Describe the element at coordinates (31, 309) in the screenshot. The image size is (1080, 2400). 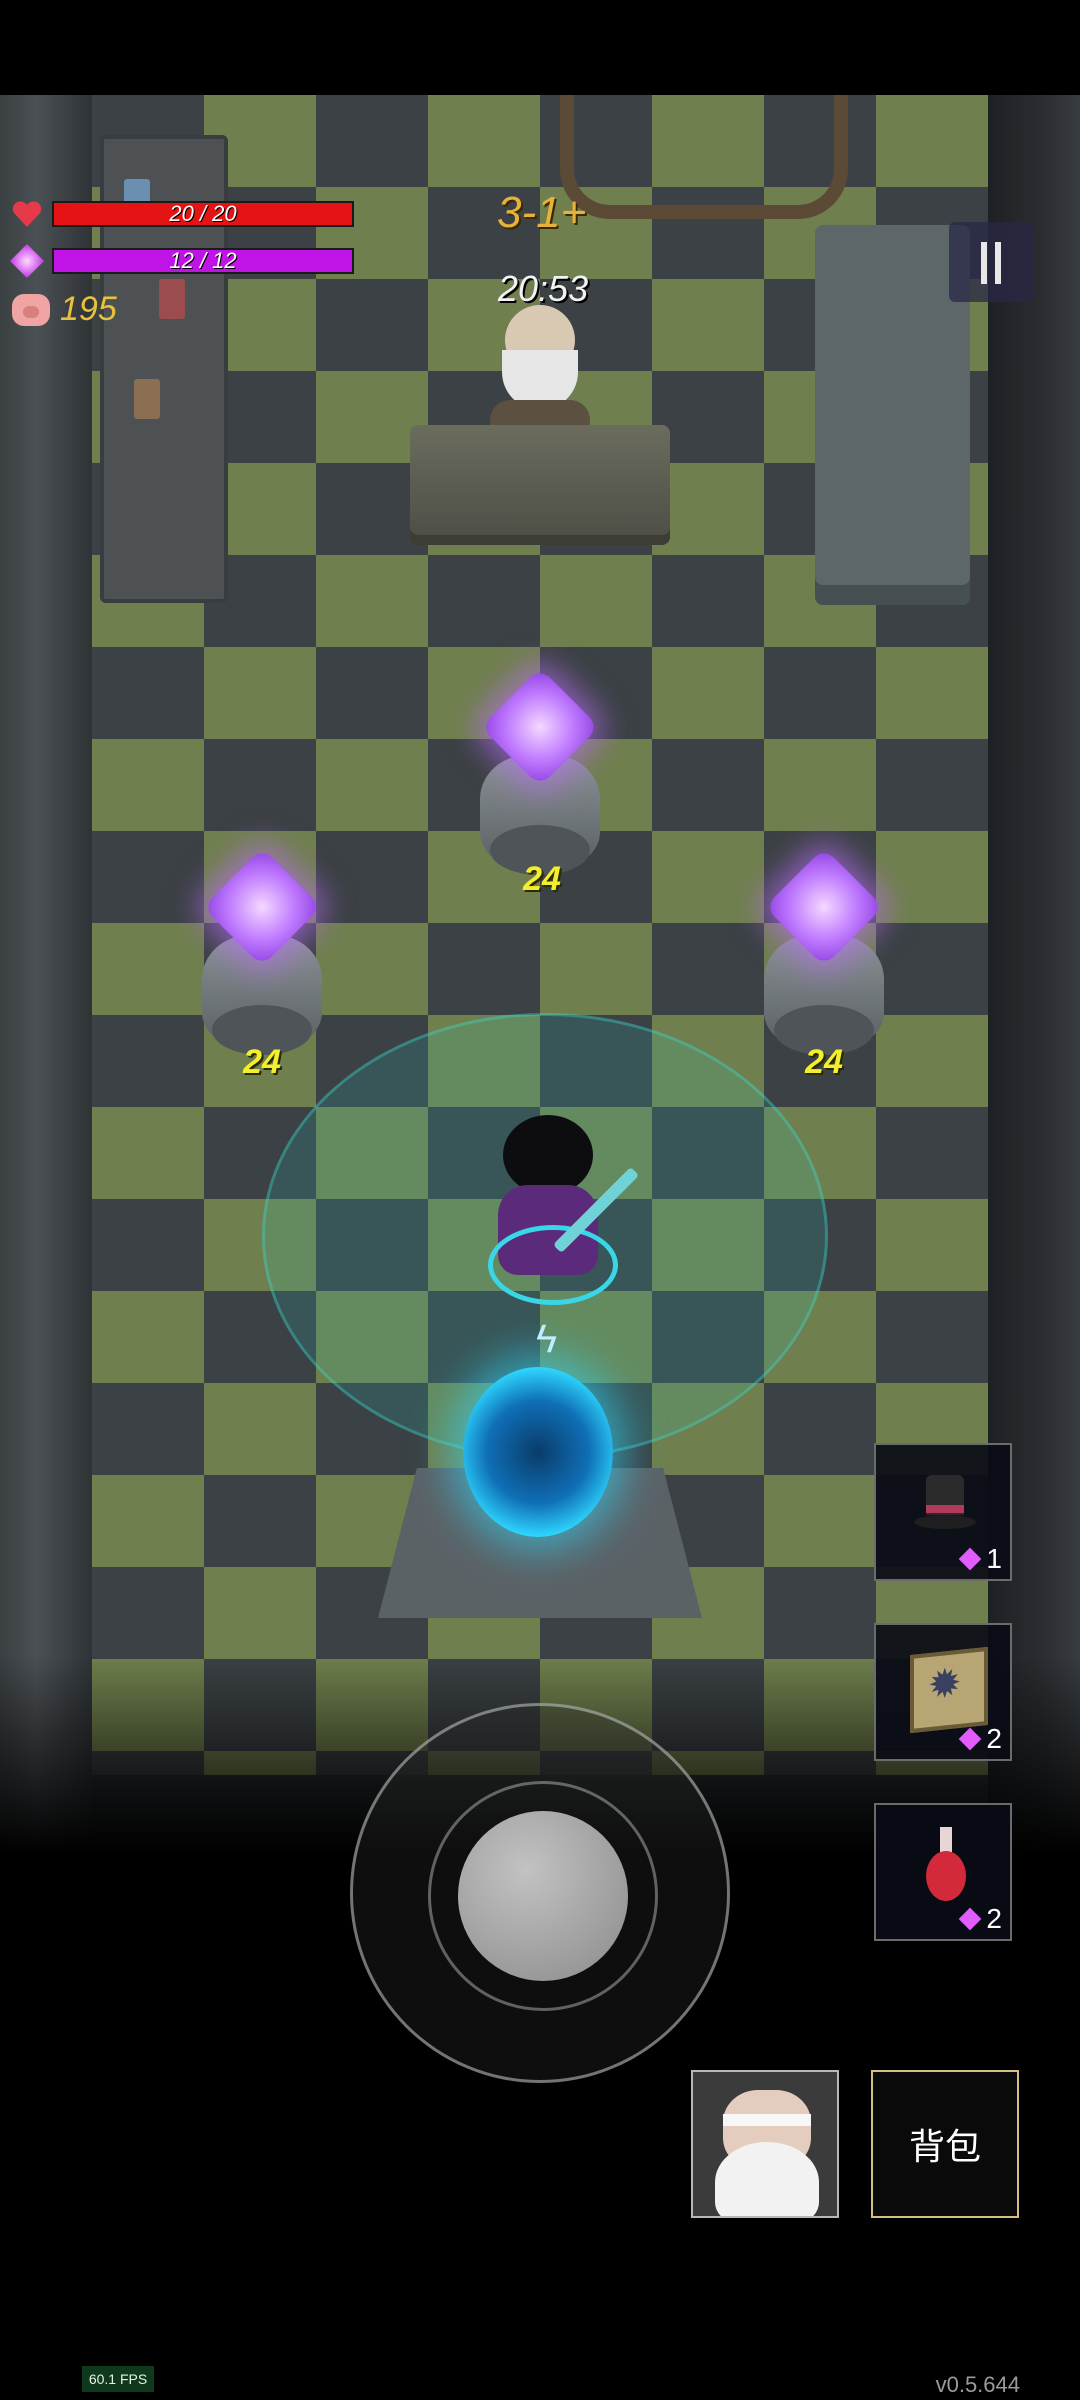
I see `pig-coin-icon` at that location.